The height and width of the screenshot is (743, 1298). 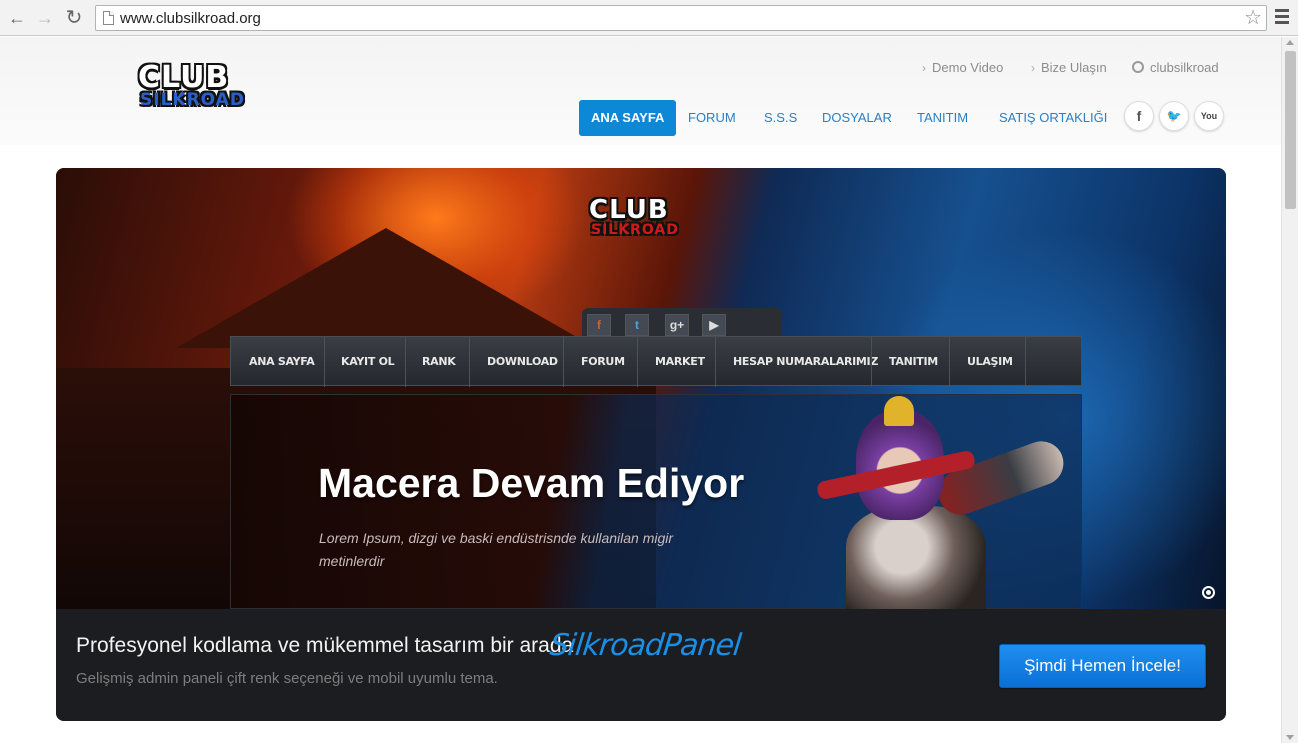 I want to click on browser-menu-icon, so click(x=1282, y=17).